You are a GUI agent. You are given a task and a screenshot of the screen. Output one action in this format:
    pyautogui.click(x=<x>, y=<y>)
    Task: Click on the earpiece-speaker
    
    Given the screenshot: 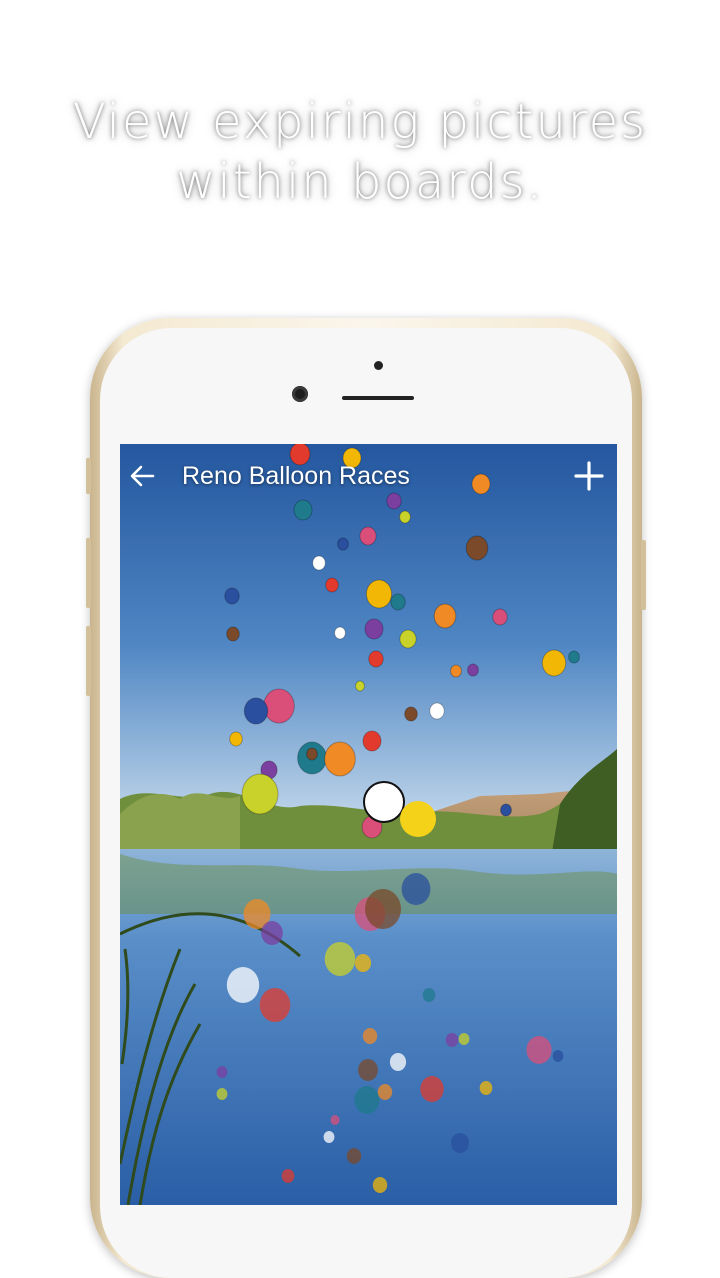 What is the action you would take?
    pyautogui.click(x=378, y=398)
    